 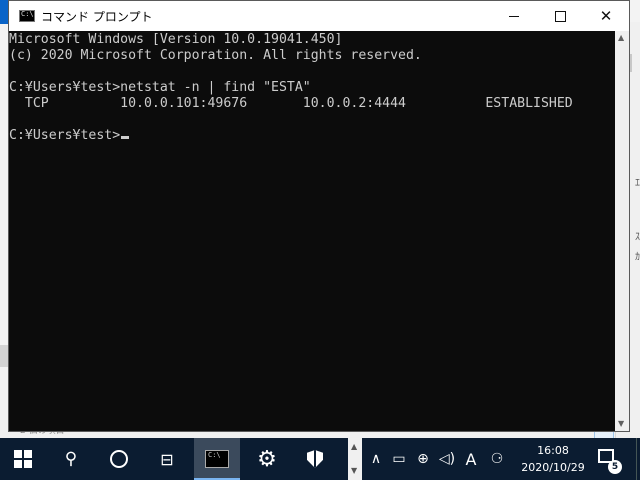 I want to click on battery-icon: ▭, so click(x=399, y=459).